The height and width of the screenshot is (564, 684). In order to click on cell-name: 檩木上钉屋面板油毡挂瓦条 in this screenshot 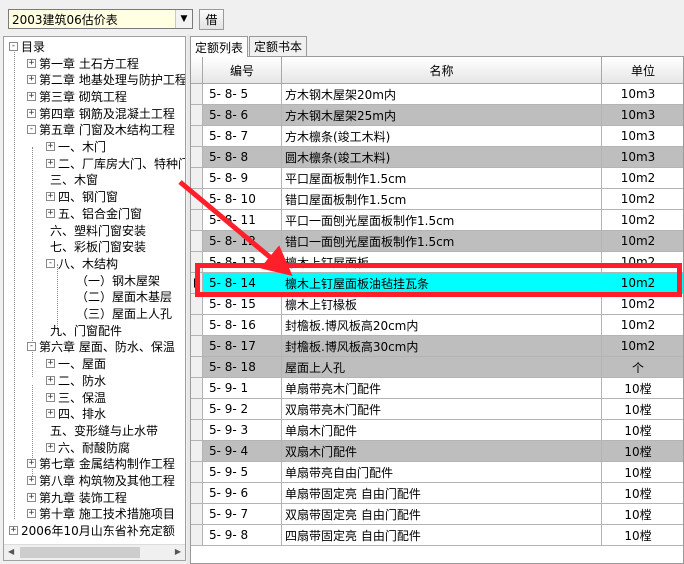, I will do `click(442, 283)`.